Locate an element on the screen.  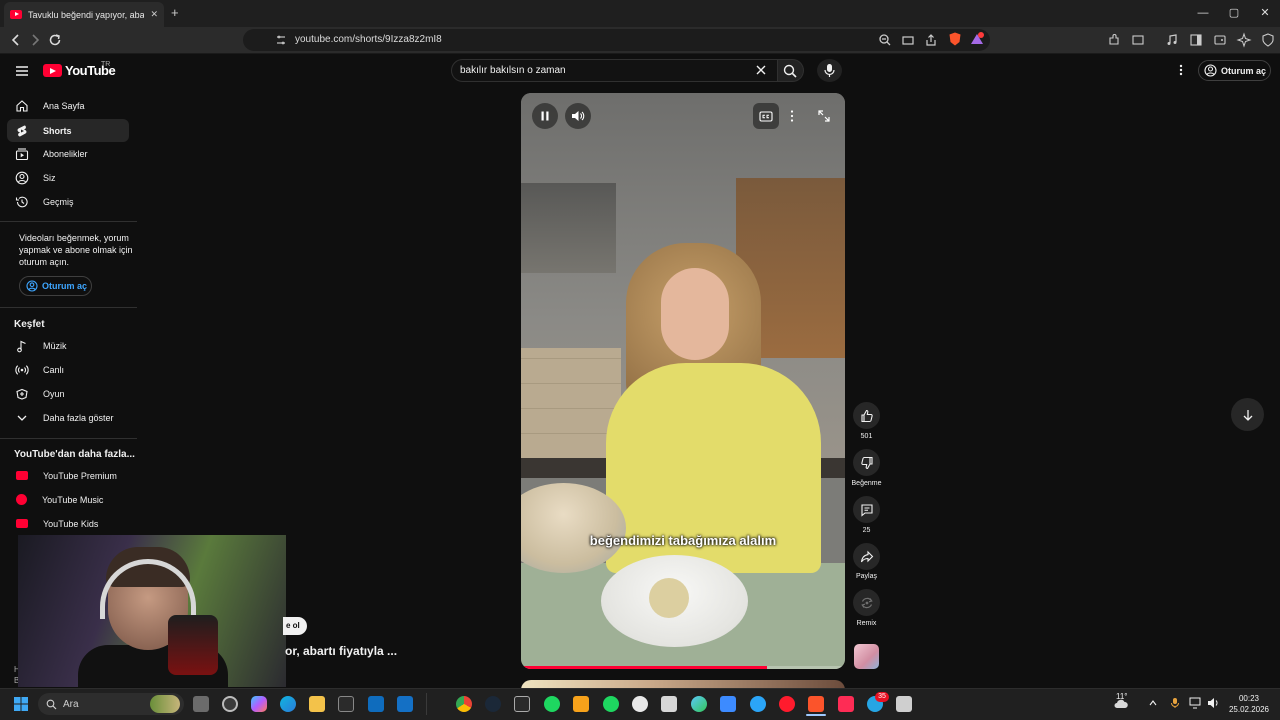
tab-close-icon: ✕ is located at coordinates (154, 14).